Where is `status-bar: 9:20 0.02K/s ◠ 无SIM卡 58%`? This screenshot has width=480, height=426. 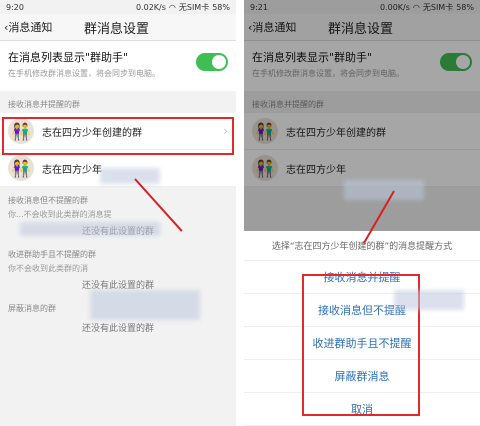
status-bar: 9:20 0.02K/s ◠ 无SIM卡 58% is located at coordinates (118, 7).